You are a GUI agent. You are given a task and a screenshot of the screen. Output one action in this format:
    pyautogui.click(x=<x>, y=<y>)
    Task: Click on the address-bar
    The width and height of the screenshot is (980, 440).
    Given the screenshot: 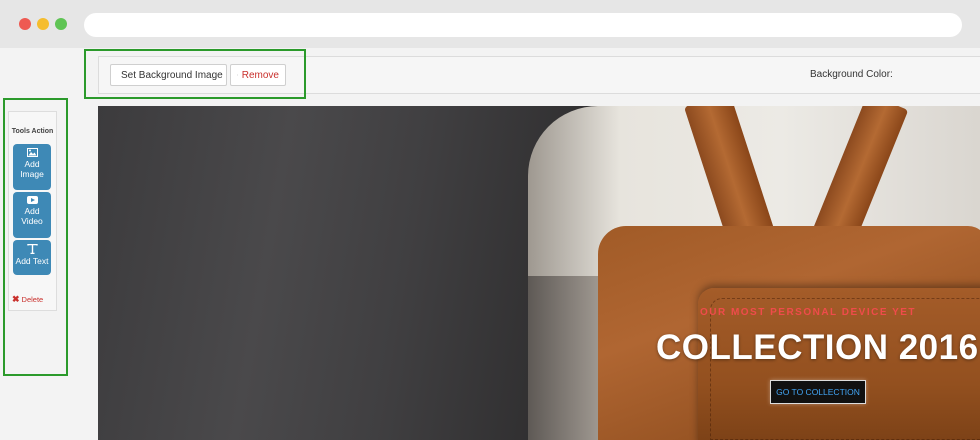 What is the action you would take?
    pyautogui.click(x=523, y=25)
    